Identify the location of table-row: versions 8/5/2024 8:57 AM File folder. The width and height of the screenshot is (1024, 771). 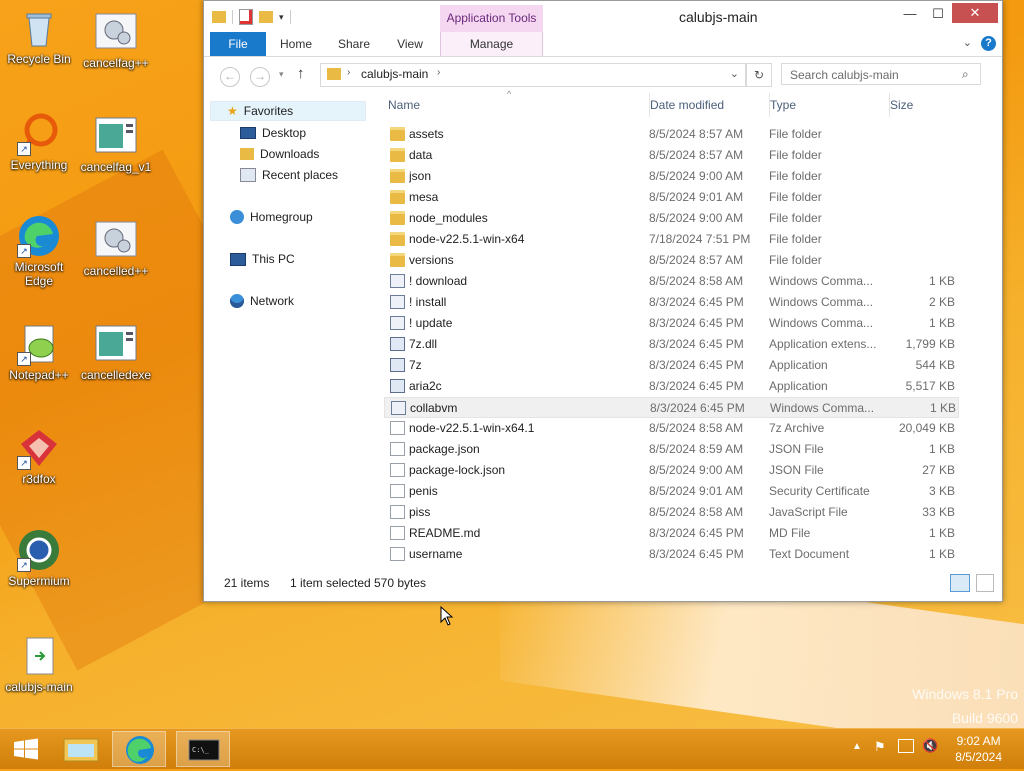
(671, 260).